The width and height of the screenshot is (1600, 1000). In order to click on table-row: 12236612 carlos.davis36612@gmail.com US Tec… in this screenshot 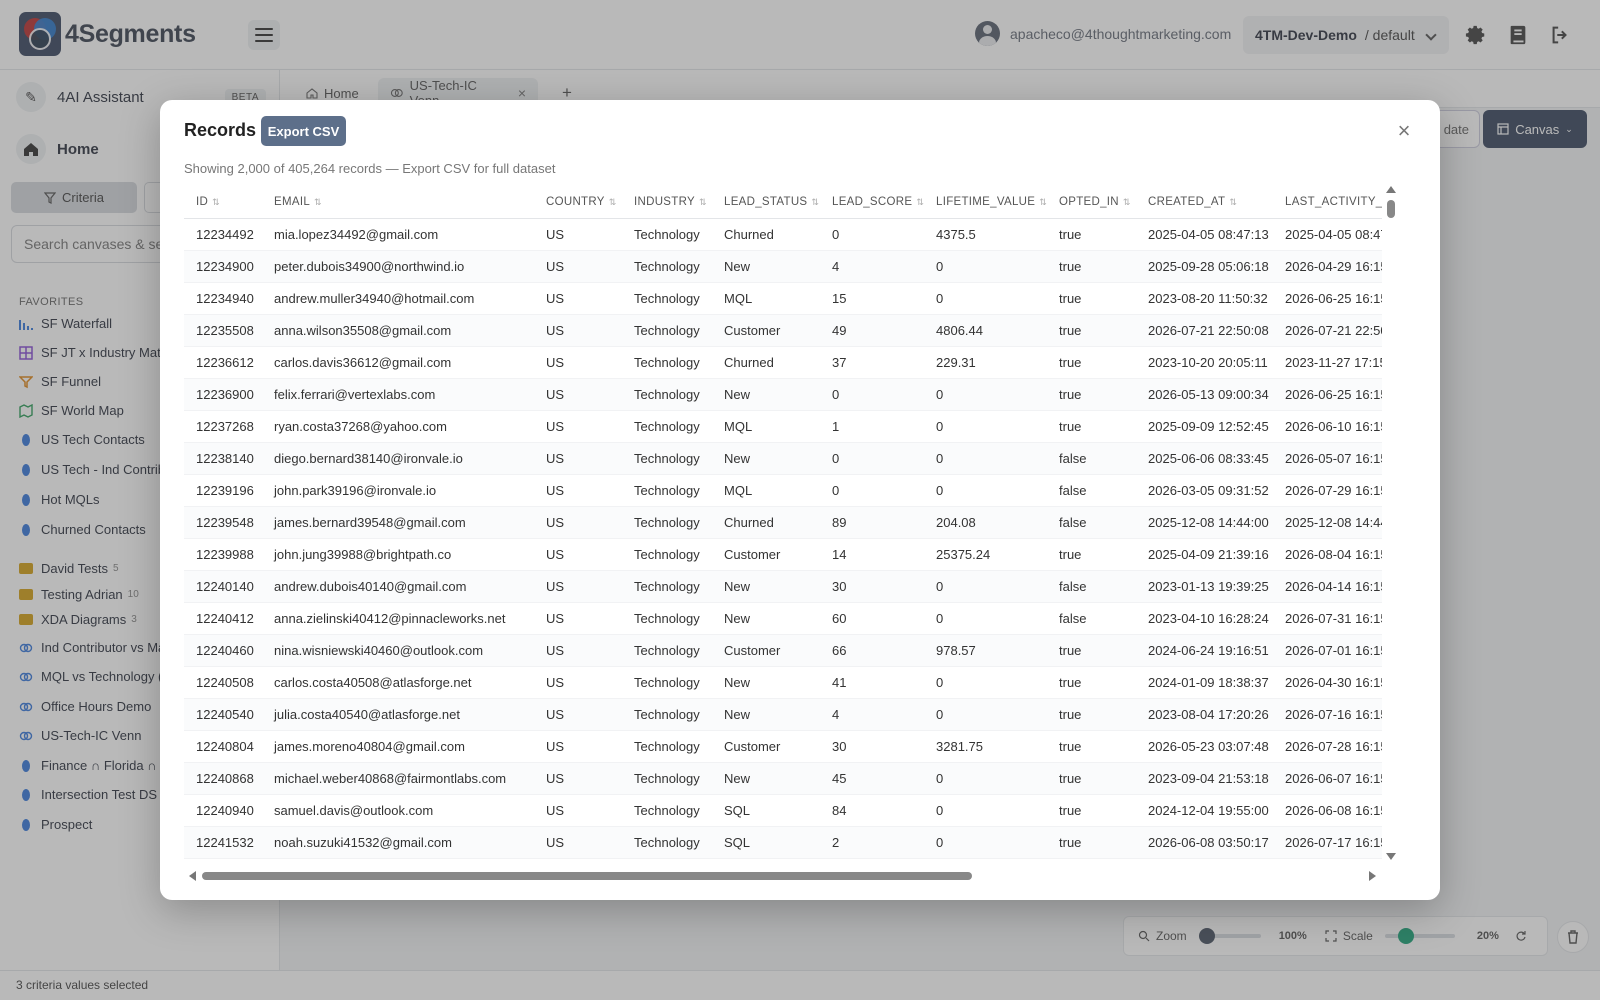, I will do `click(783, 362)`.